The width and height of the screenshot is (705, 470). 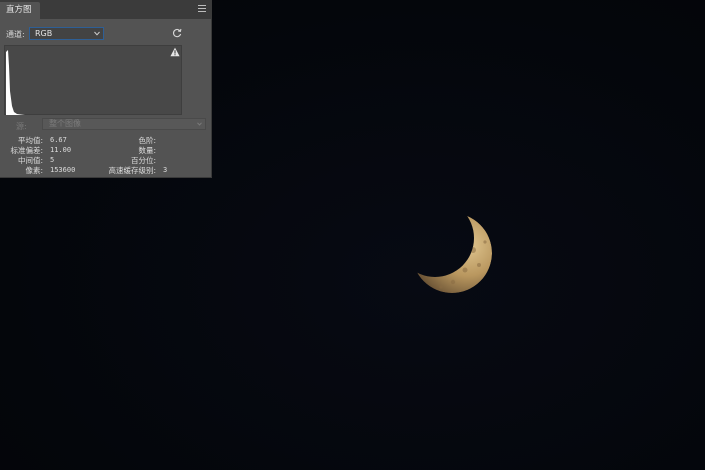 What do you see at coordinates (452, 253) in the screenshot?
I see `crescent-moon-image` at bounding box center [452, 253].